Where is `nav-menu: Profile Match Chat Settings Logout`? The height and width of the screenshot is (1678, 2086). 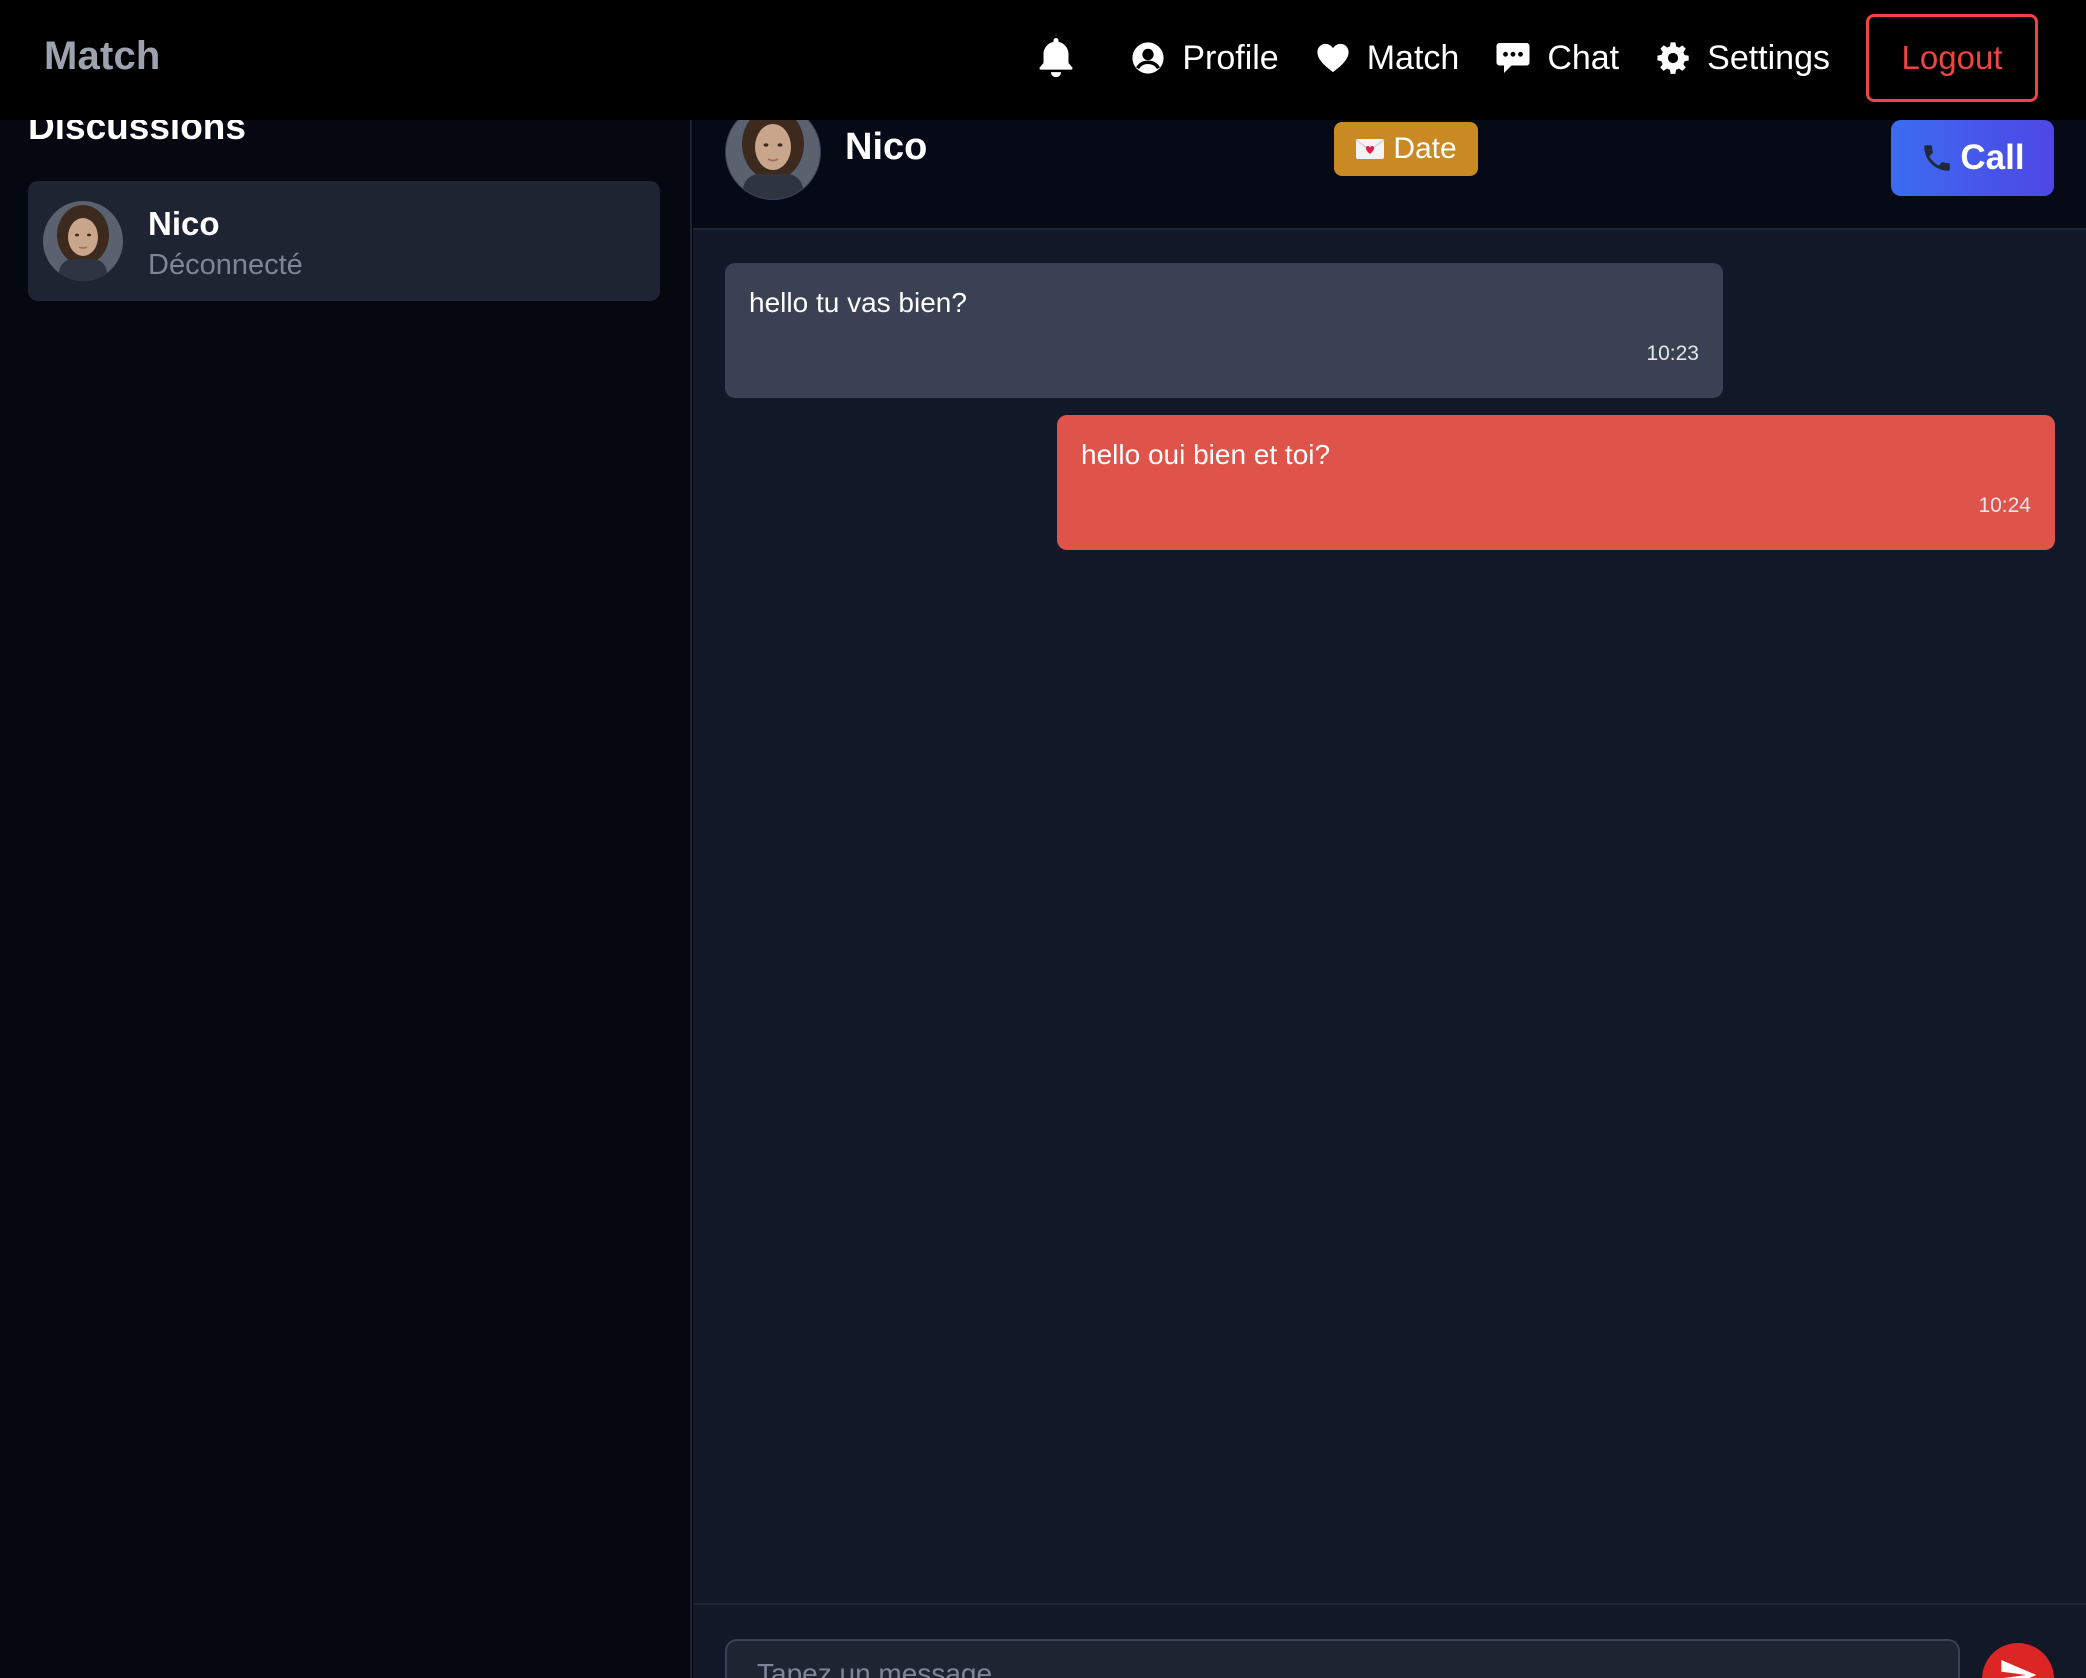
nav-menu: Profile Match Chat Settings Logout is located at coordinates (1536, 58).